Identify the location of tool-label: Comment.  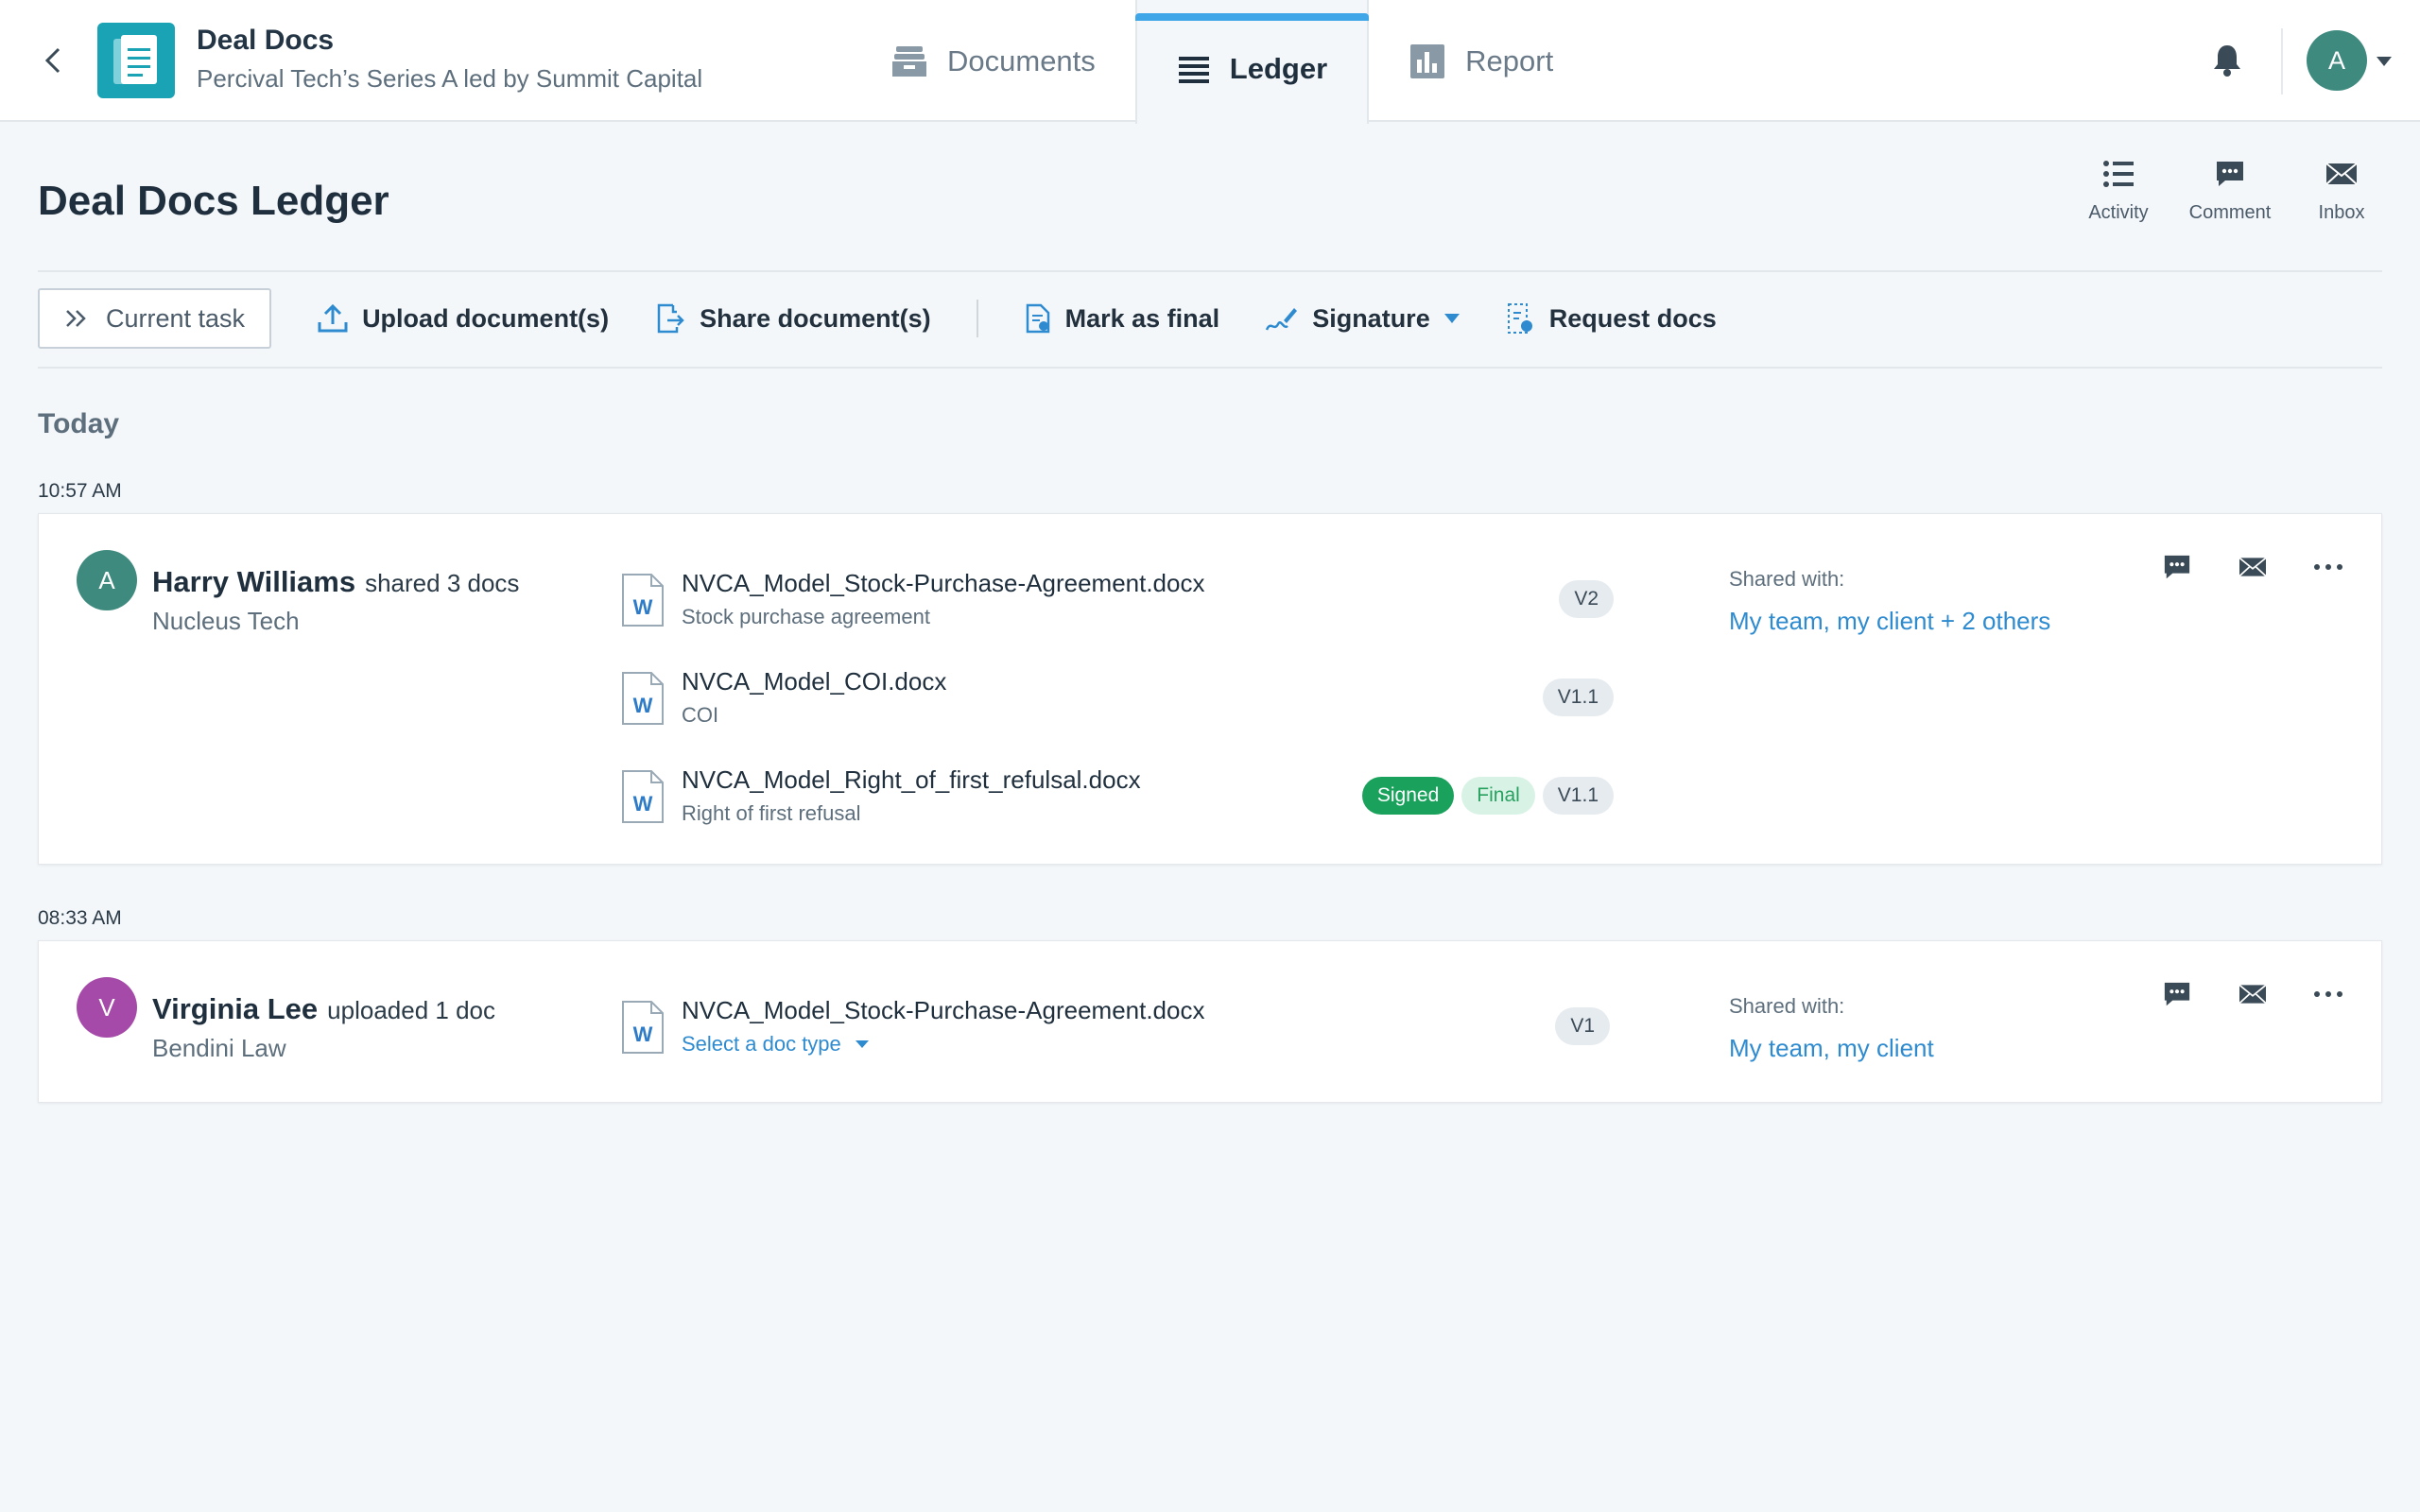
(2230, 212).